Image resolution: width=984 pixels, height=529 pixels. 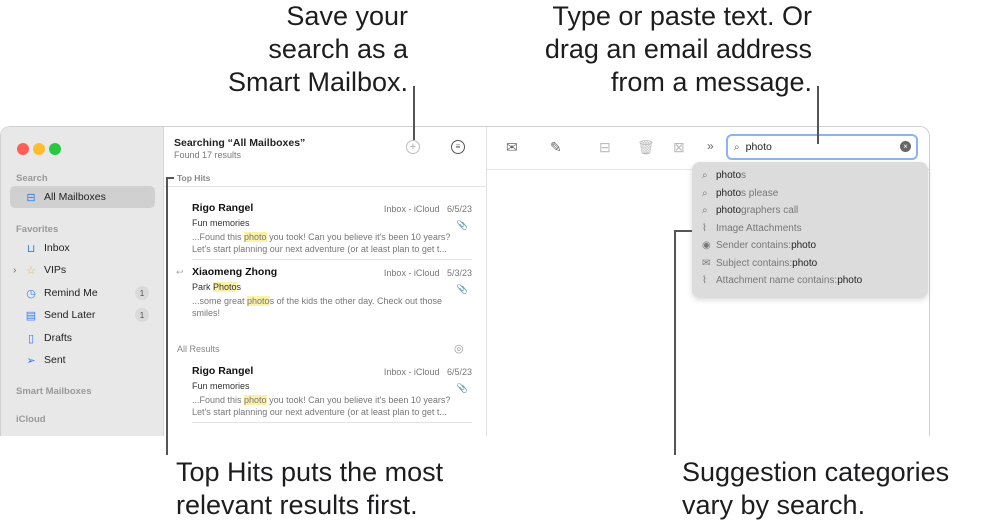 What do you see at coordinates (55, 360) in the screenshot?
I see `label: Sent` at bounding box center [55, 360].